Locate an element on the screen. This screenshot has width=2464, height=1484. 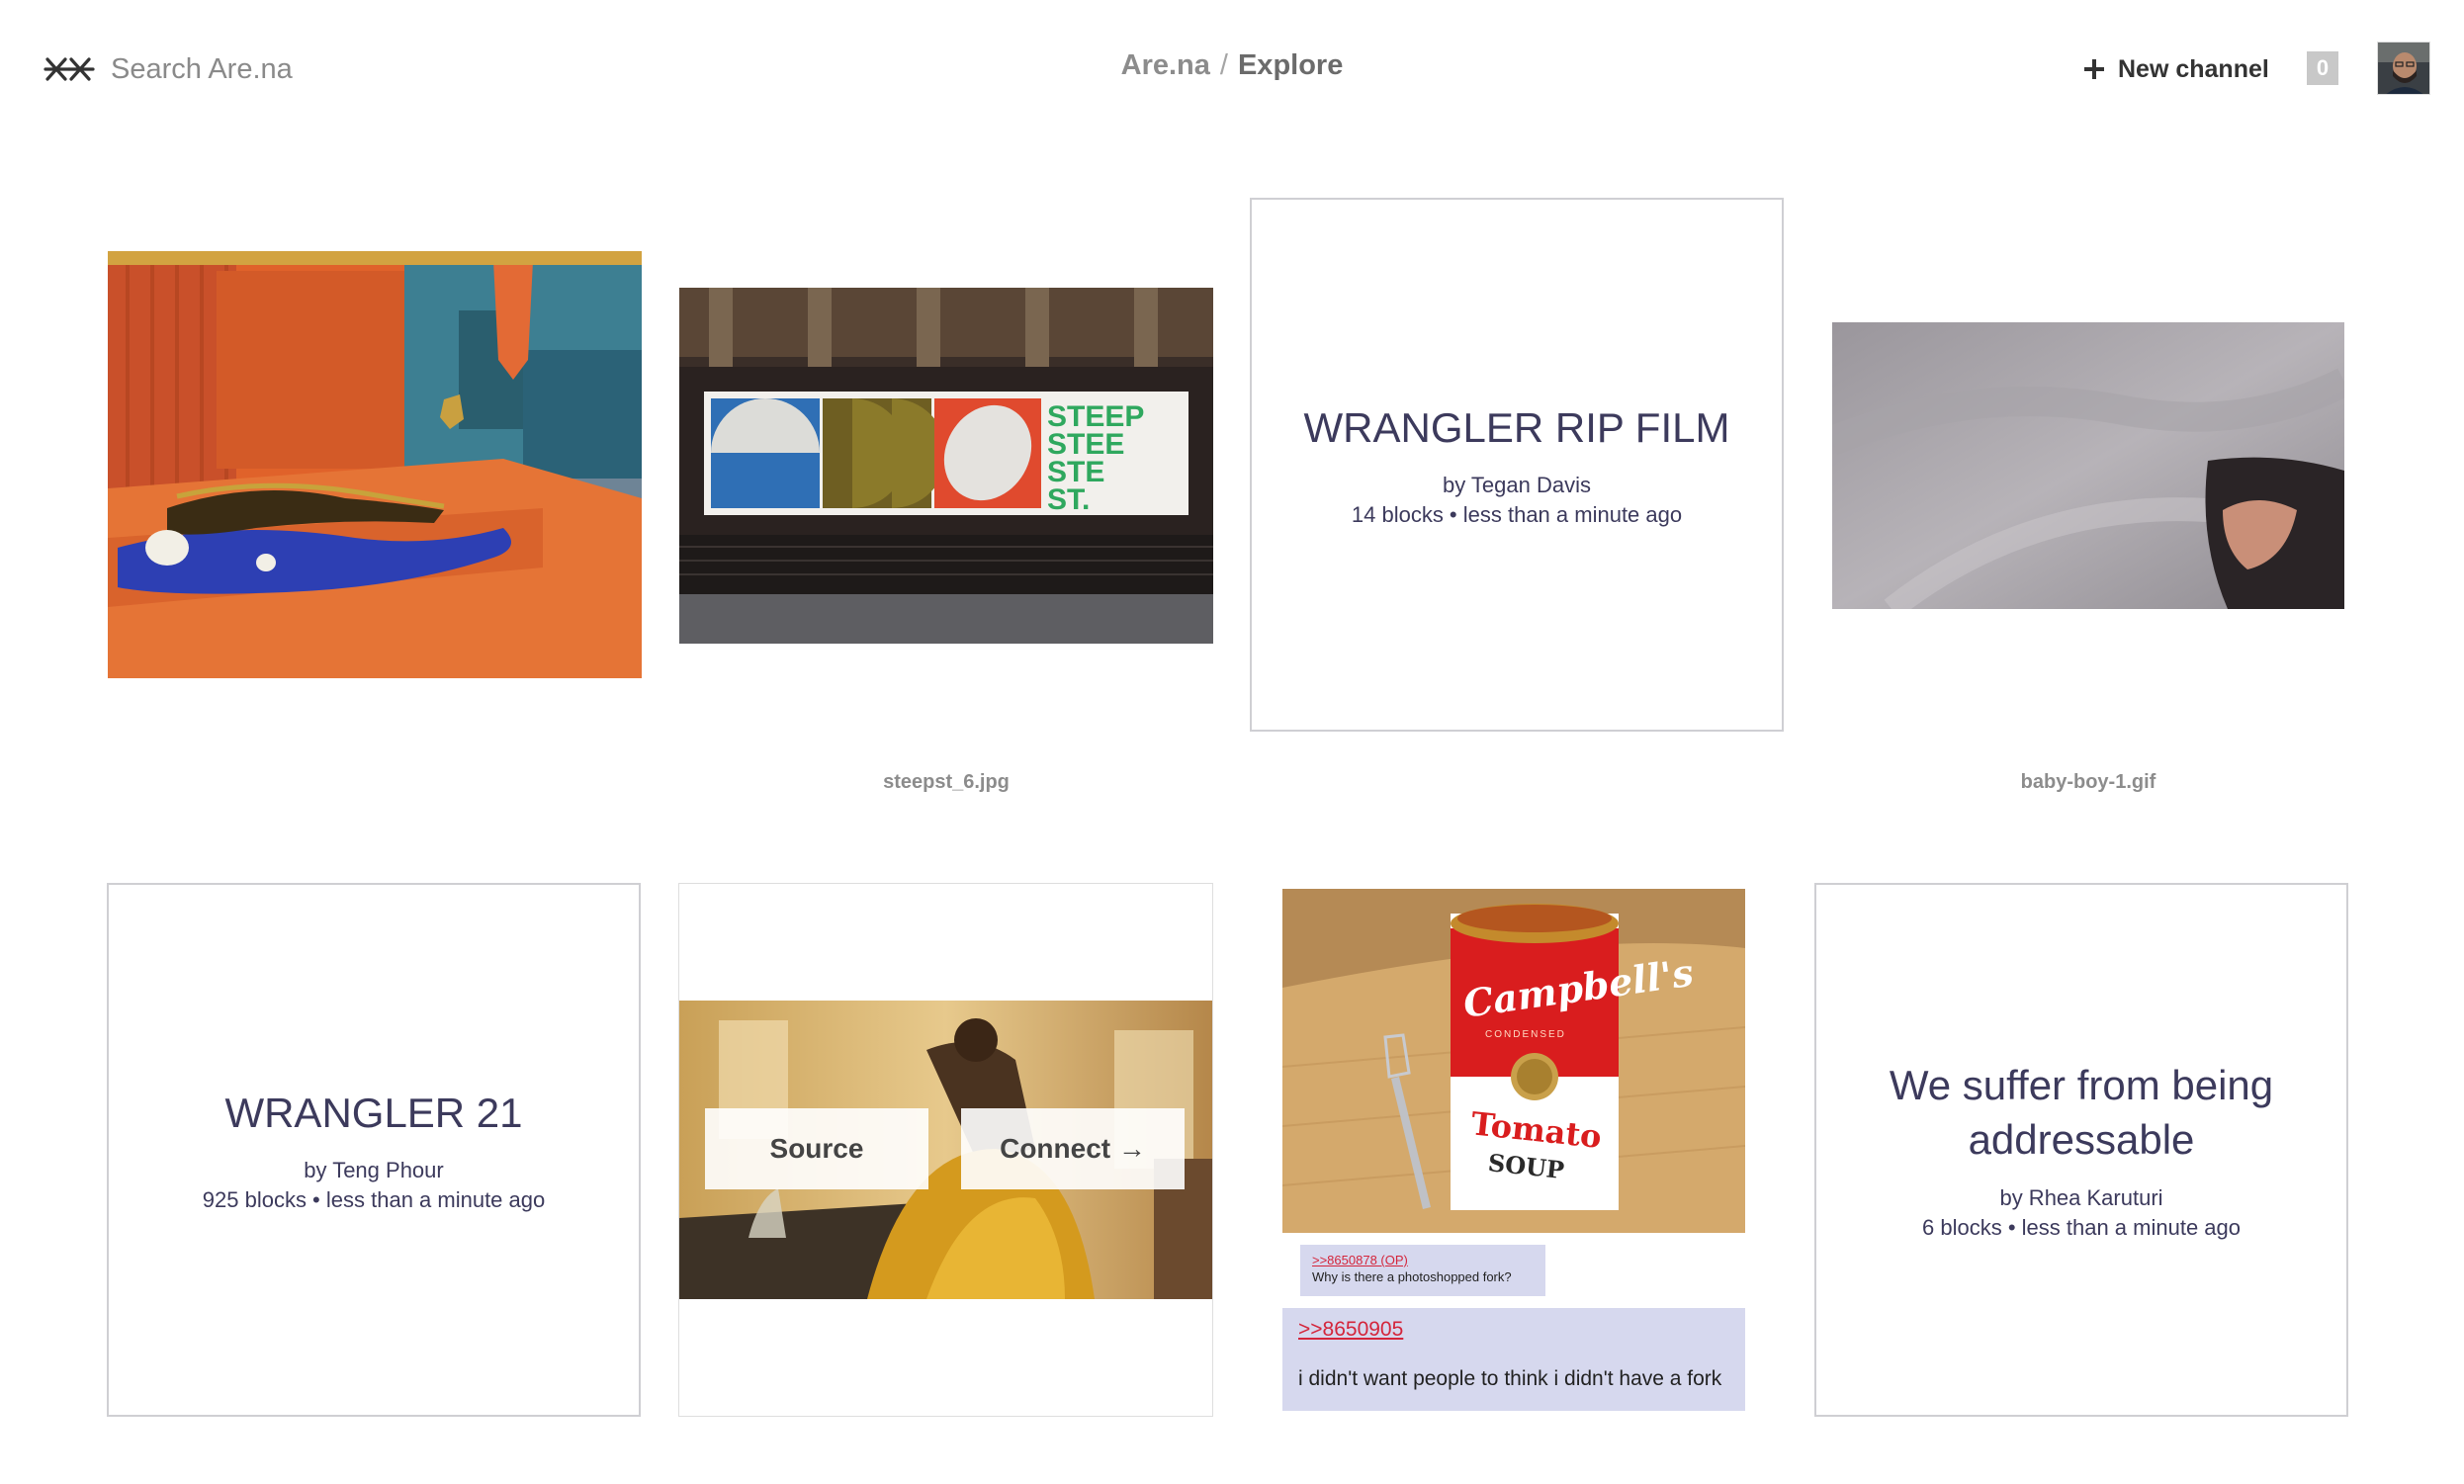
soup-can-image: Campbell's CONDENSED Tomato SOUP is located at coordinates (1513, 1061).